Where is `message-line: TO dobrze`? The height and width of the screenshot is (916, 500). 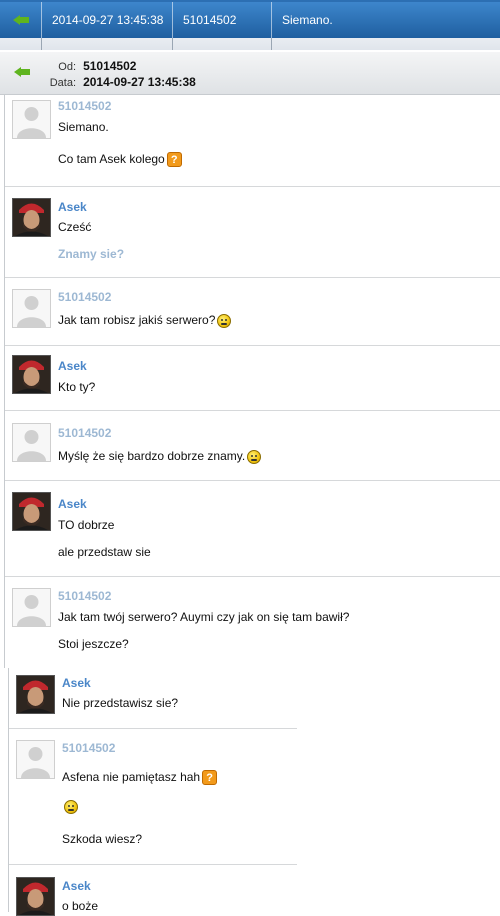
message-line: TO dobrze is located at coordinates (86, 525).